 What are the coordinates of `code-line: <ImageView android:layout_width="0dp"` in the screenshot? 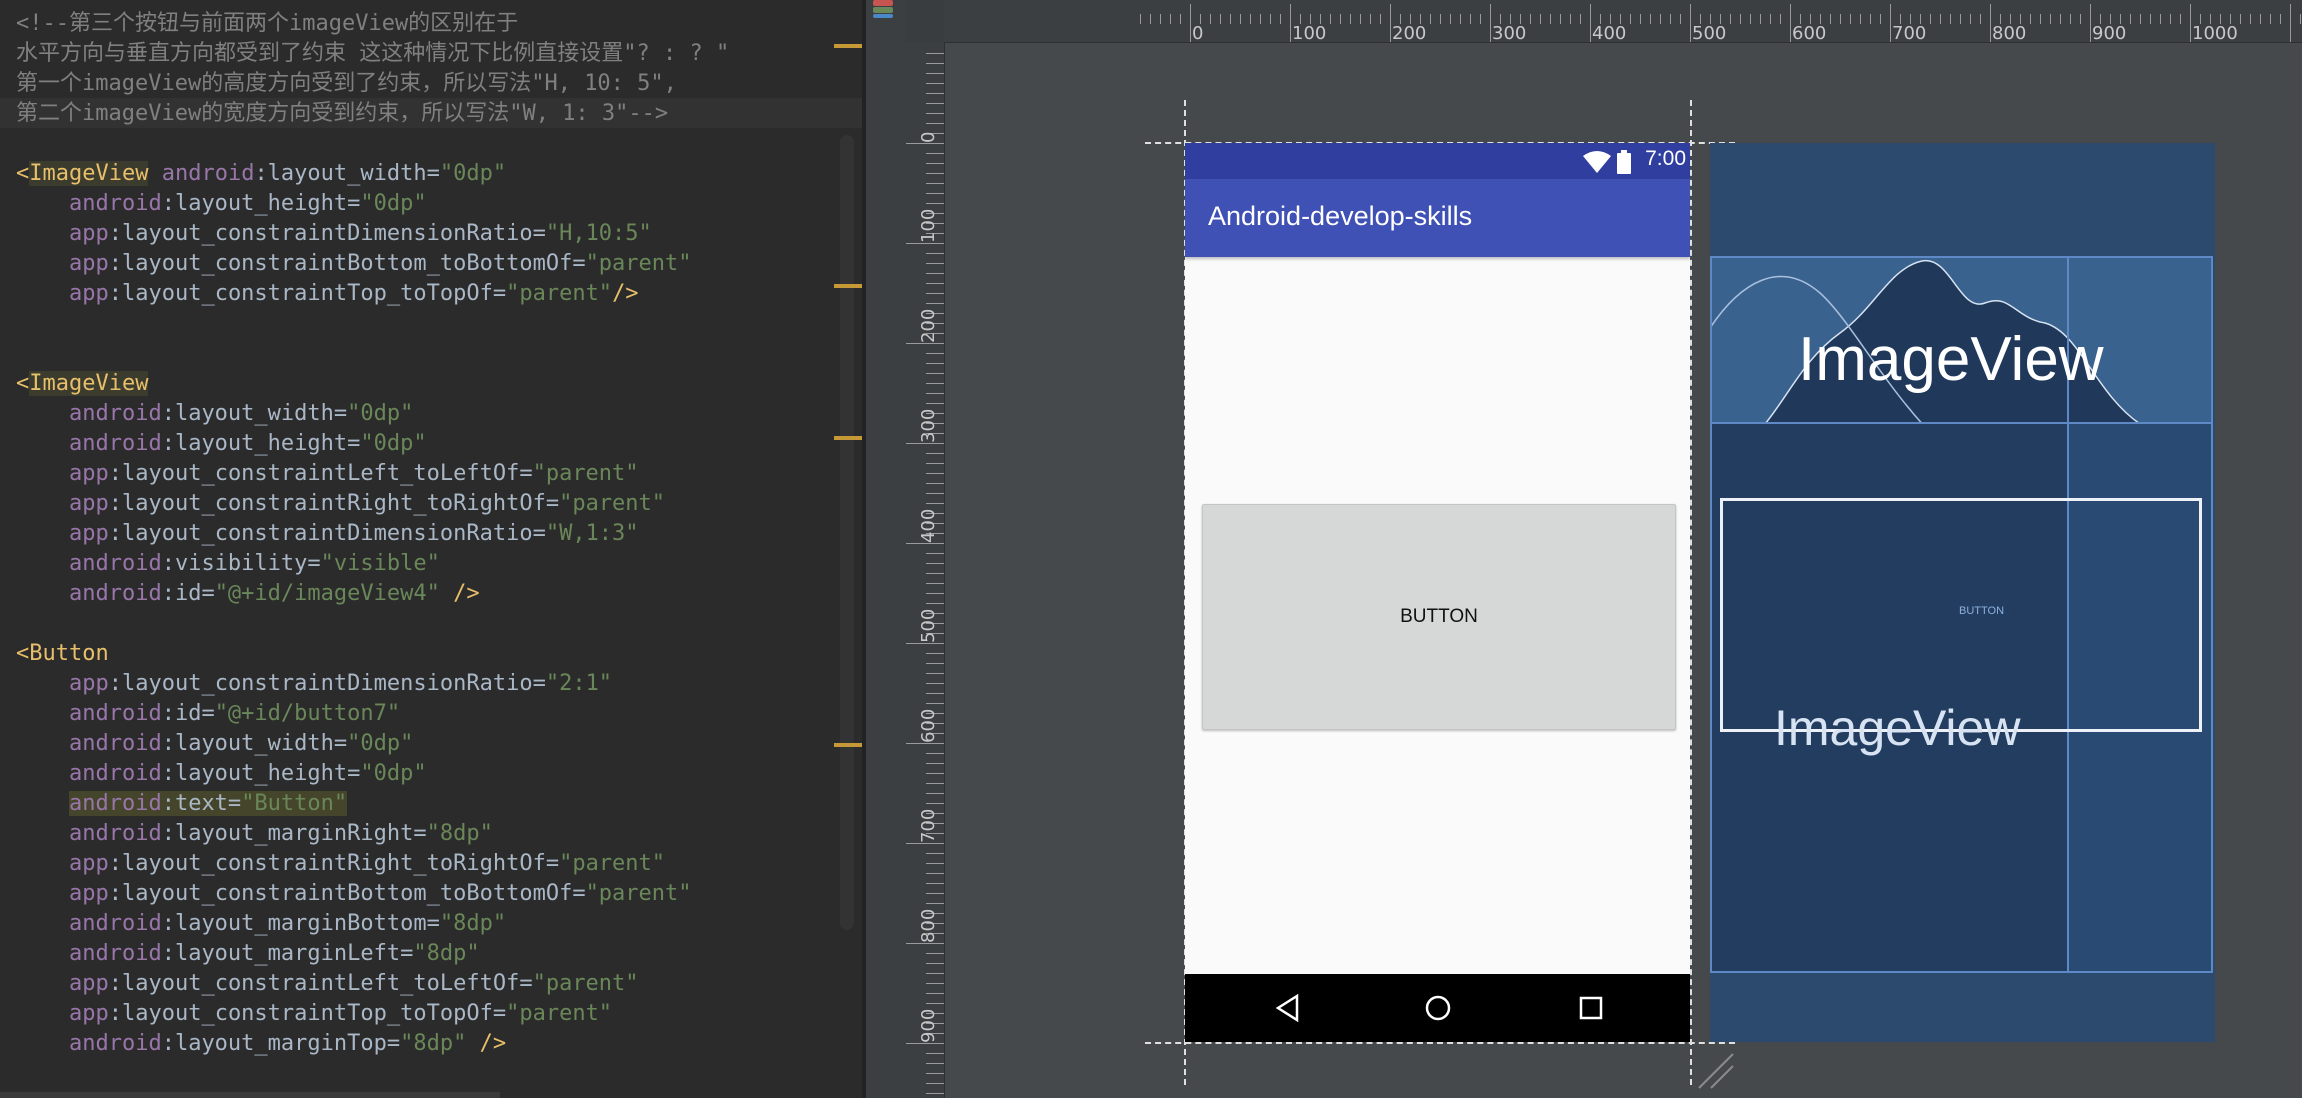 It's located at (261, 174).